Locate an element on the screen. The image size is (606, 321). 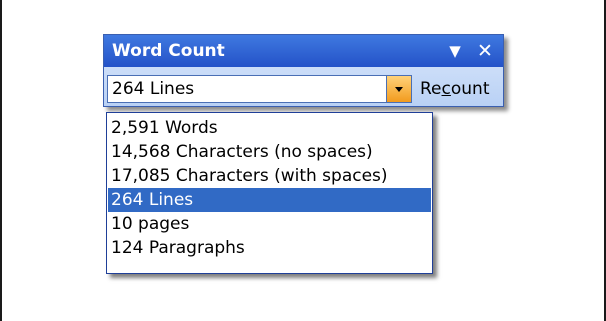
dropdown-item-words: 2,591 Words is located at coordinates (269, 128).